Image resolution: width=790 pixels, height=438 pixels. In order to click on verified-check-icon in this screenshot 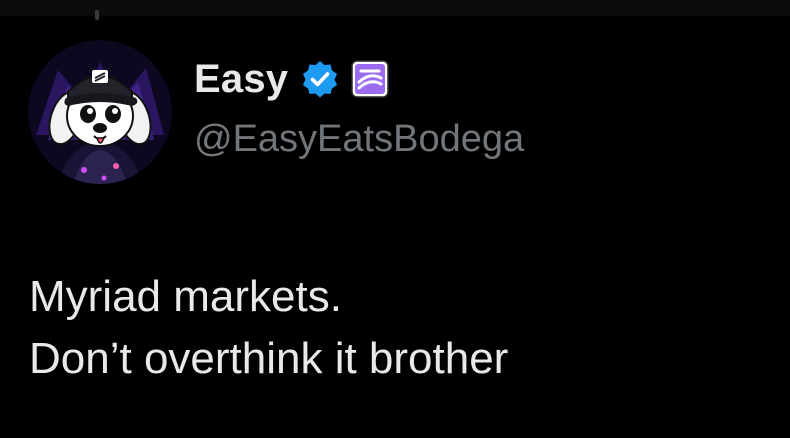, I will do `click(320, 79)`.